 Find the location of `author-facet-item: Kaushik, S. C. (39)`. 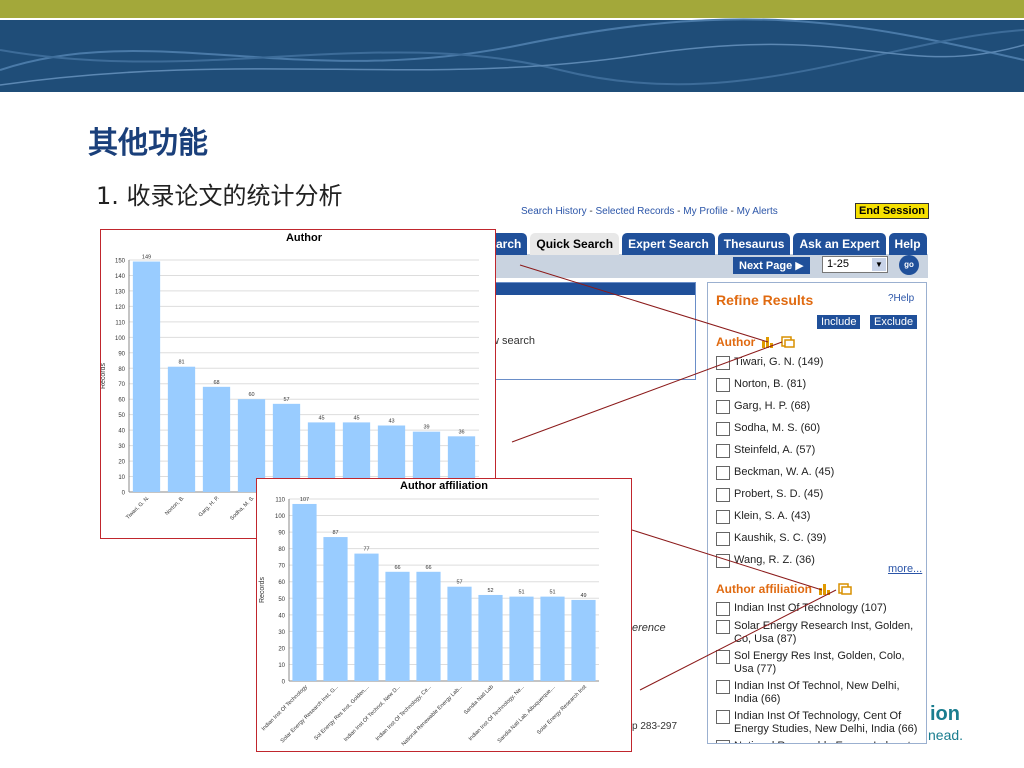

author-facet-item: Kaushik, S. C. (39) is located at coordinates (820, 539).